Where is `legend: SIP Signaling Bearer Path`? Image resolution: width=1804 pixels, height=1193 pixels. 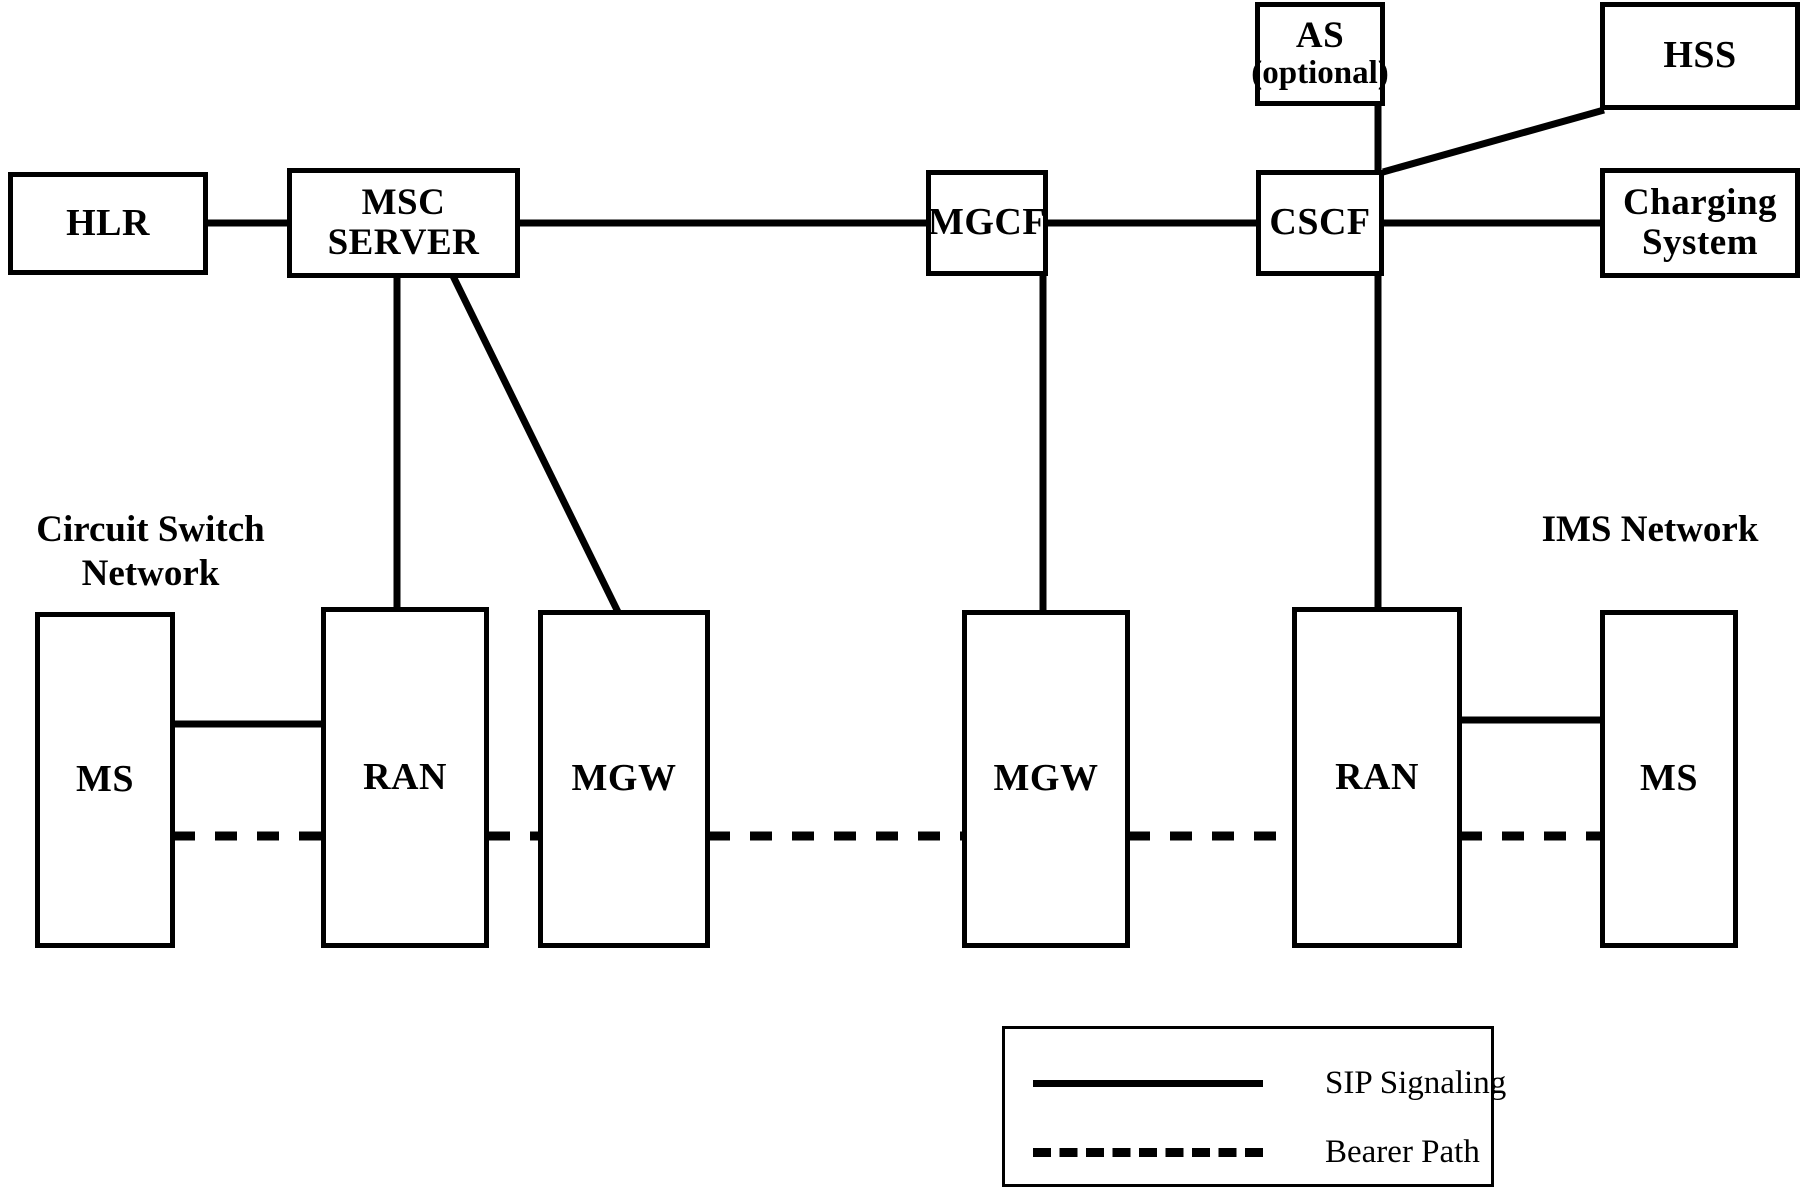 legend: SIP Signaling Bearer Path is located at coordinates (1254, 1106).